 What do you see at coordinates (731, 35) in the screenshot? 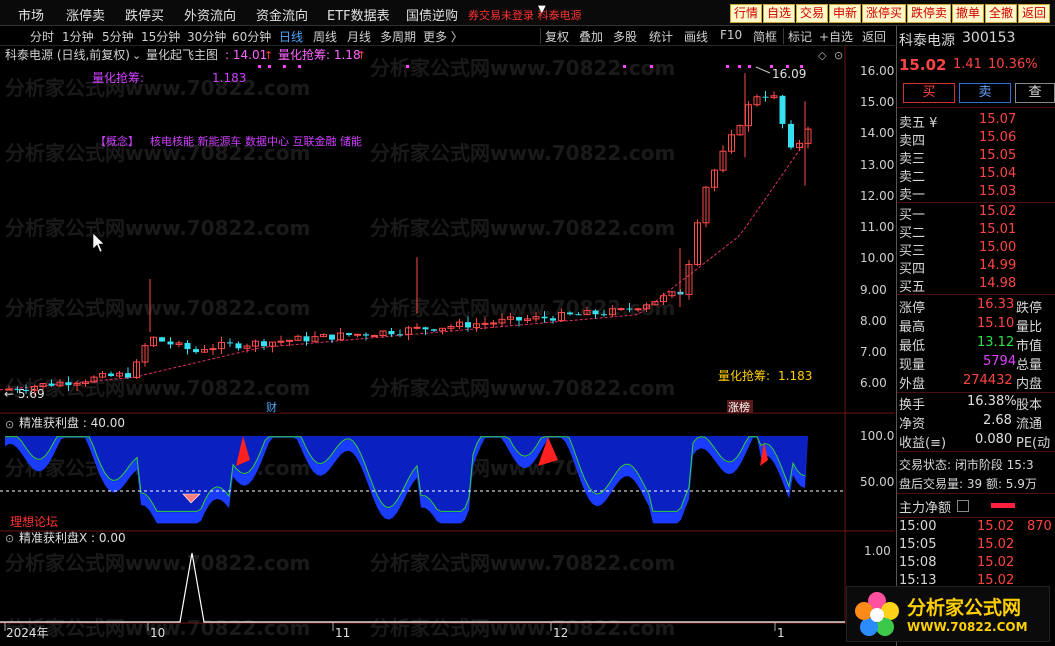
I see `tool-f10-button: F10` at bounding box center [731, 35].